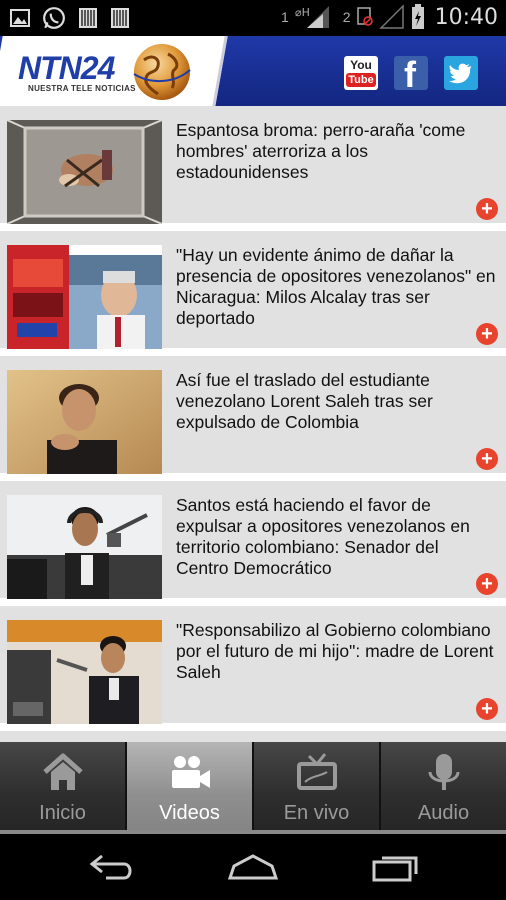 The height and width of the screenshot is (900, 506). I want to click on bottom-tab-bar: Inicio Videos En vivo Audio, so click(253, 787).